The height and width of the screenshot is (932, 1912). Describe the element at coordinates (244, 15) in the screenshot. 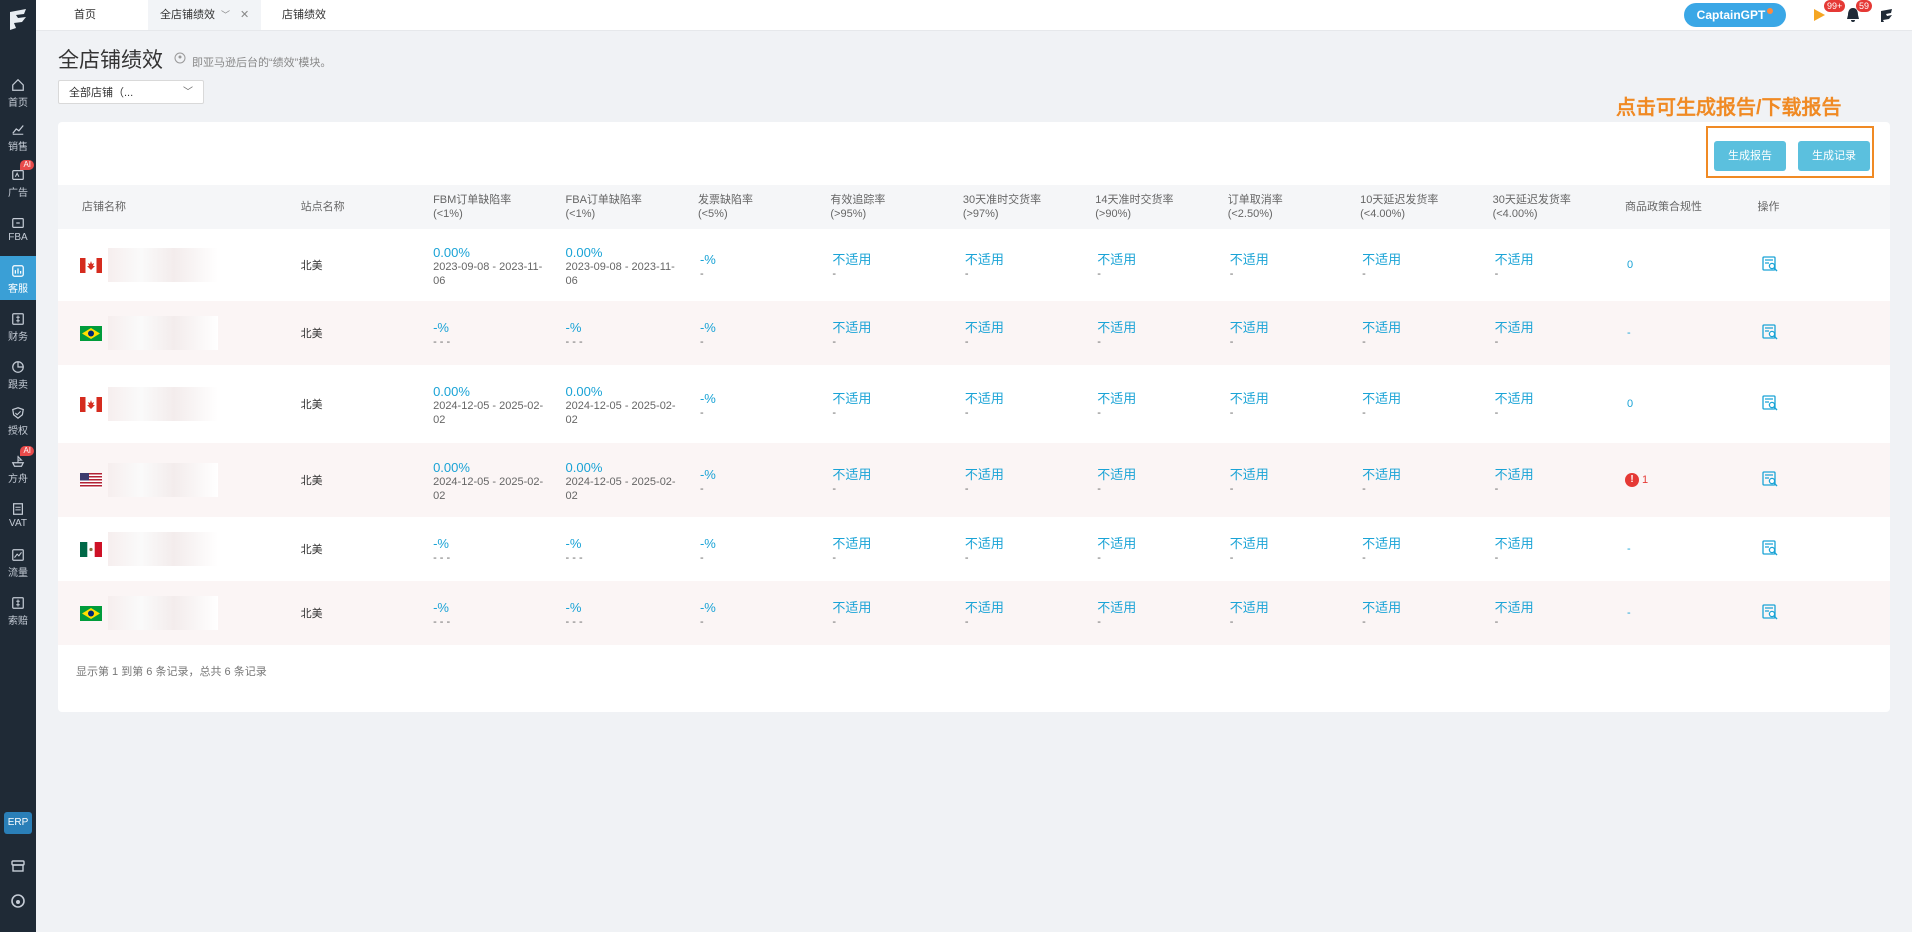

I see `close-icon: ✕` at that location.